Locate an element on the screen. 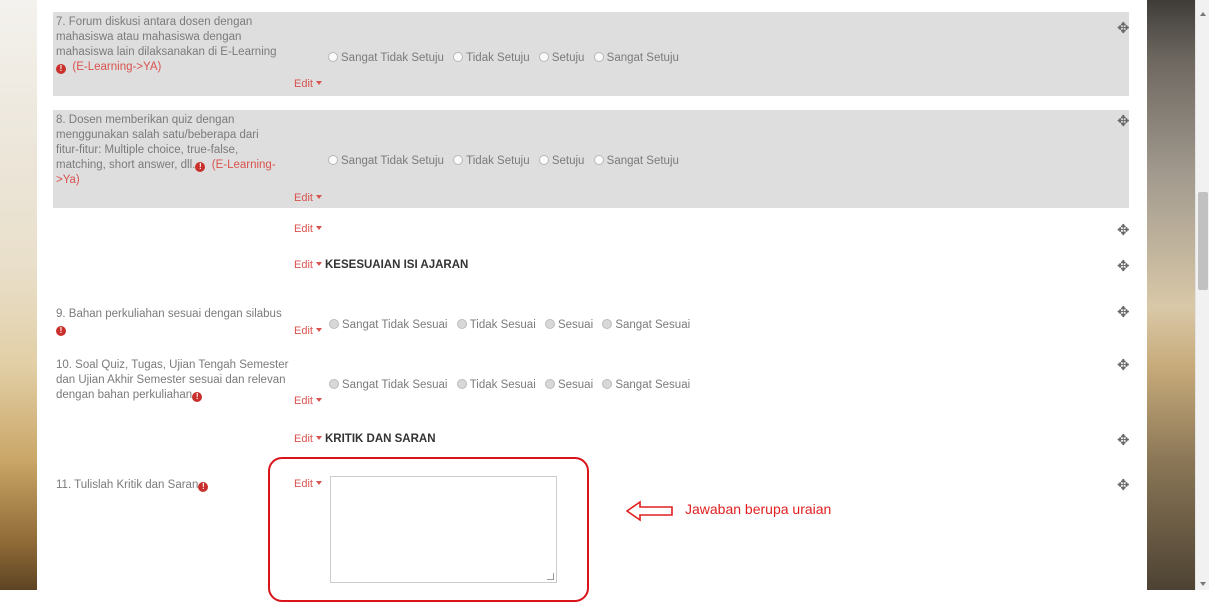 The image size is (1209, 602). option-label: Tidak Setuju is located at coordinates (498, 161).